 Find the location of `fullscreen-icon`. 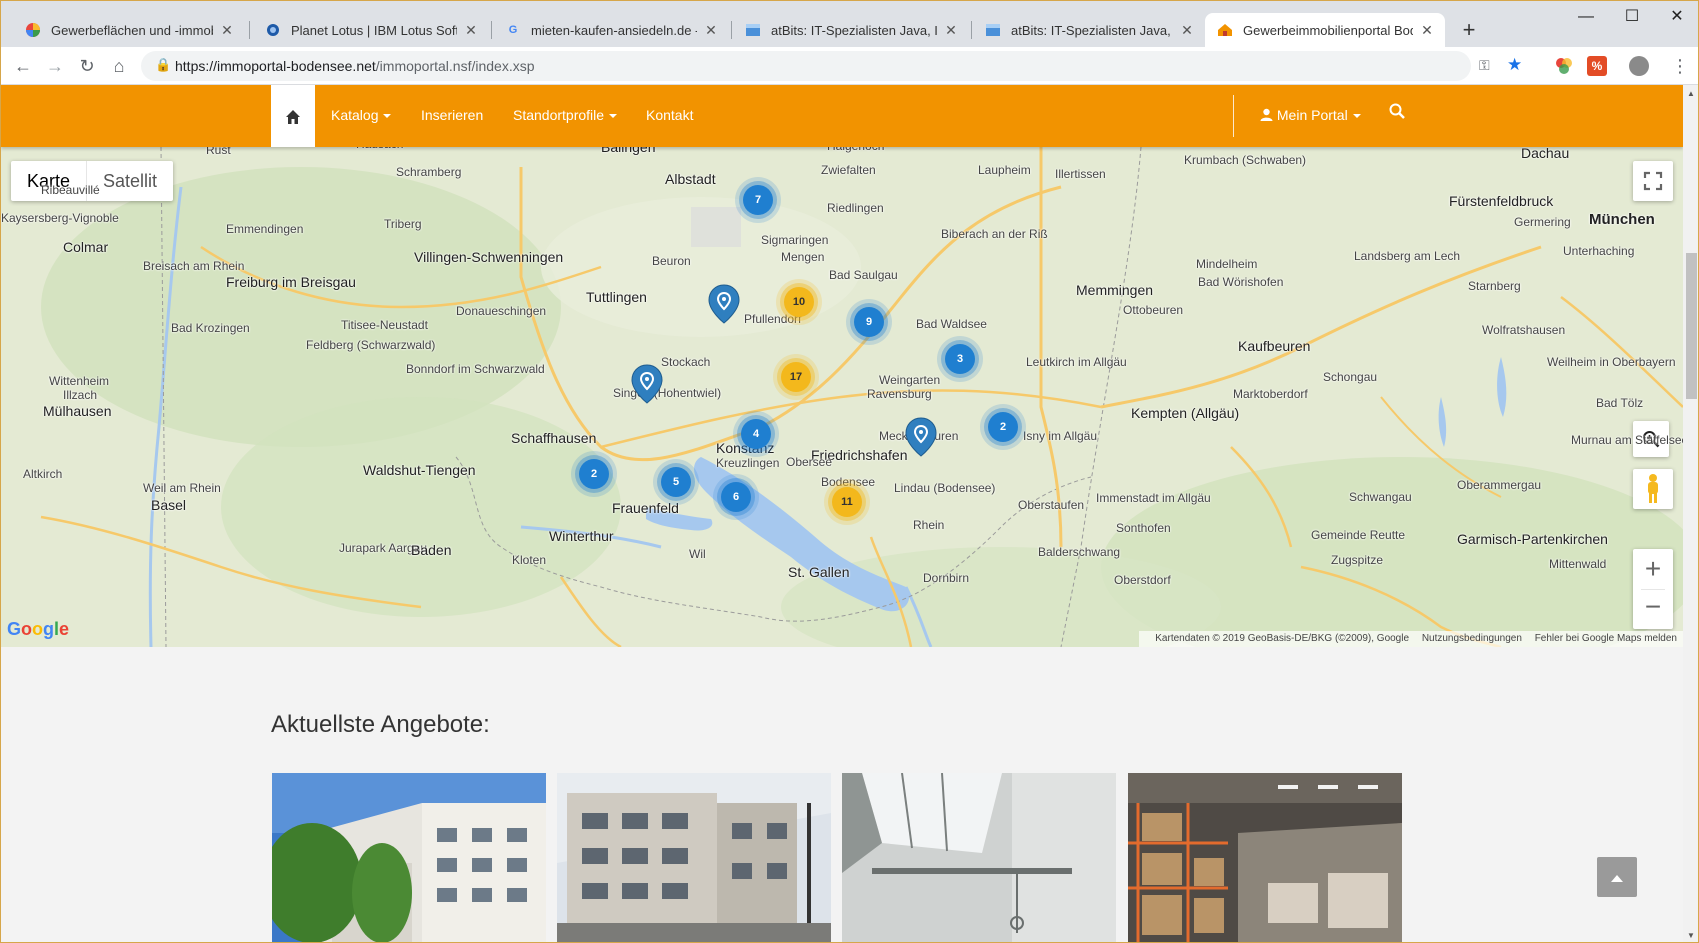

fullscreen-icon is located at coordinates (1653, 181).